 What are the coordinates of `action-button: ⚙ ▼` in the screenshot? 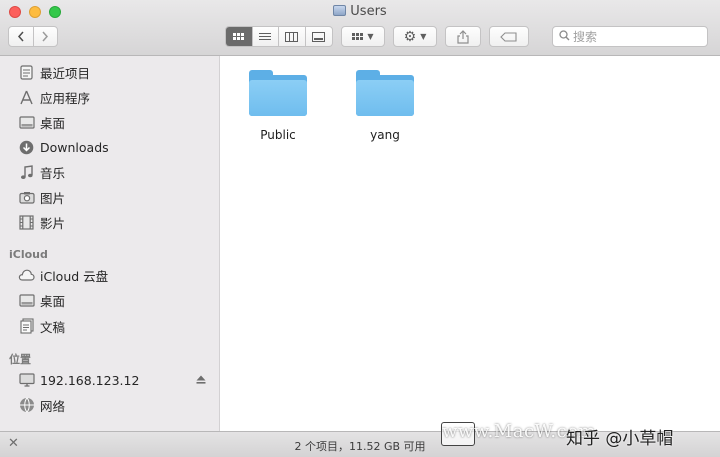 It's located at (415, 36).